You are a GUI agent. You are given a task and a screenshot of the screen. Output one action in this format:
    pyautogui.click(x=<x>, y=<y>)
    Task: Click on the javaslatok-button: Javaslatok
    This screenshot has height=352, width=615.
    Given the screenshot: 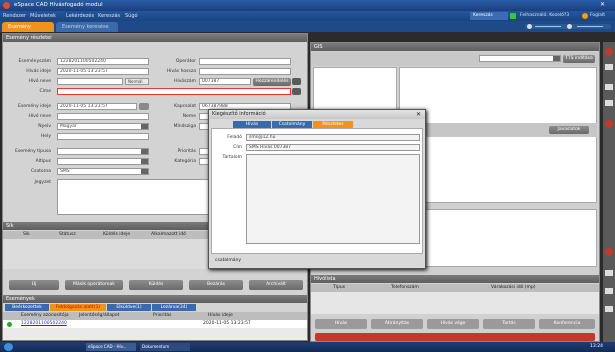 What is the action you would take?
    pyautogui.click(x=569, y=130)
    